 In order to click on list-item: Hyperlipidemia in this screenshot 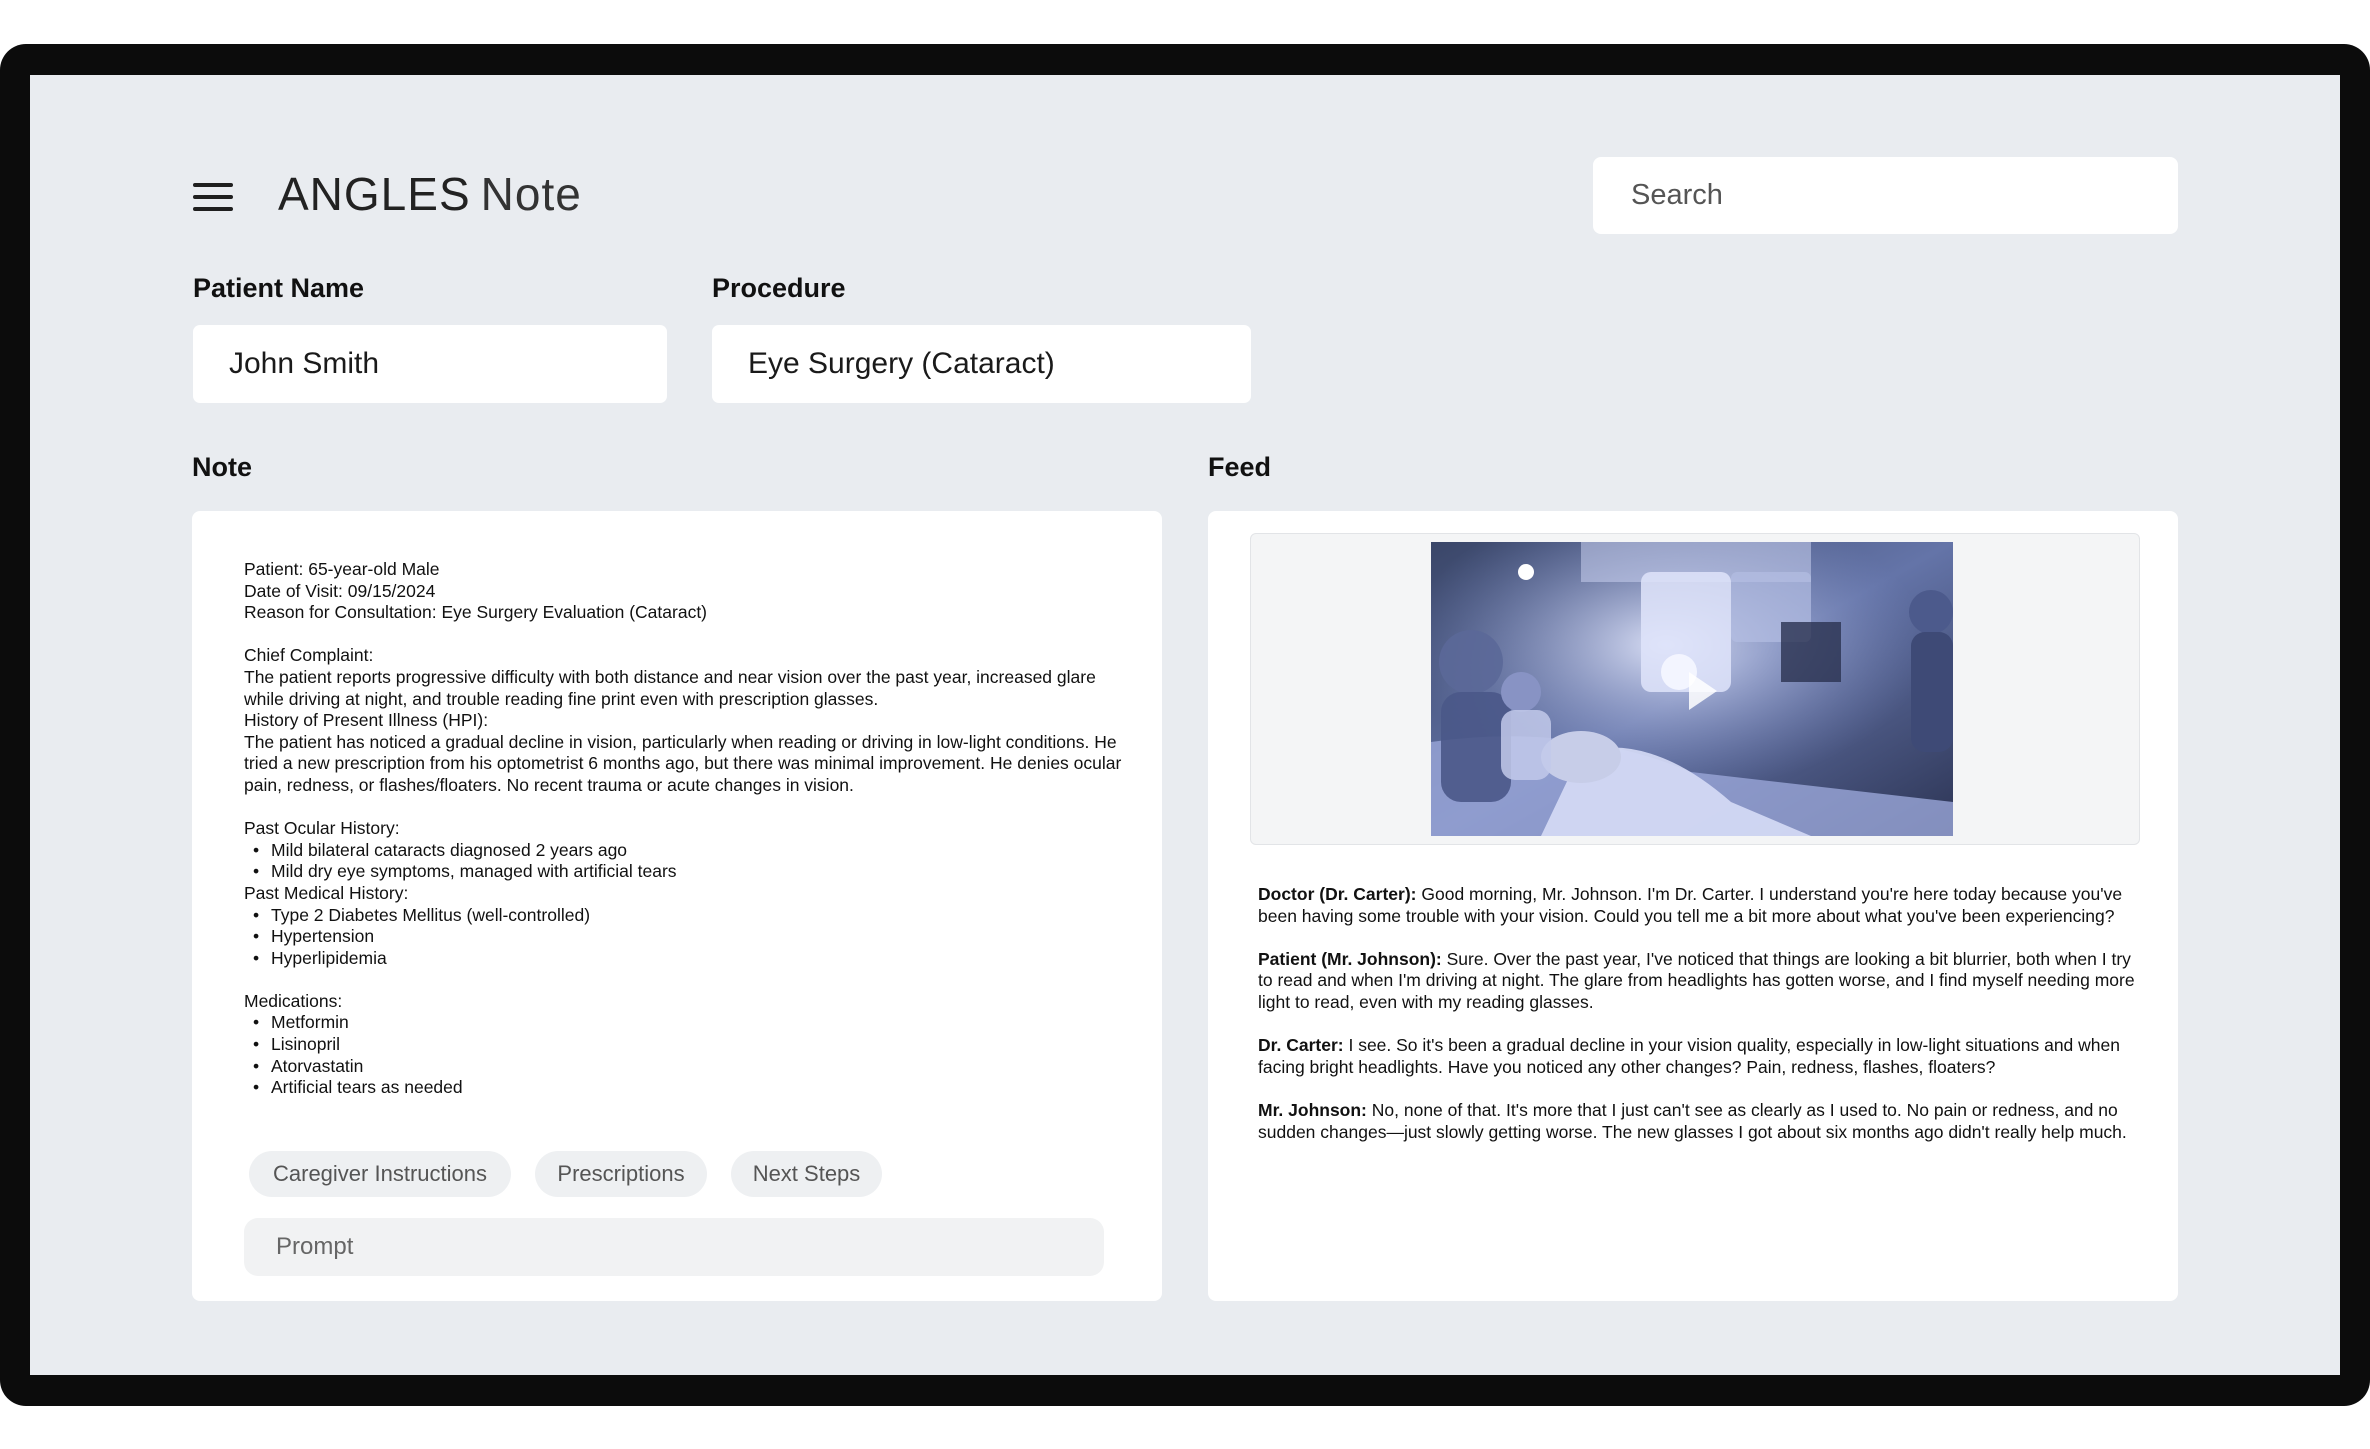, I will do `click(684, 959)`.